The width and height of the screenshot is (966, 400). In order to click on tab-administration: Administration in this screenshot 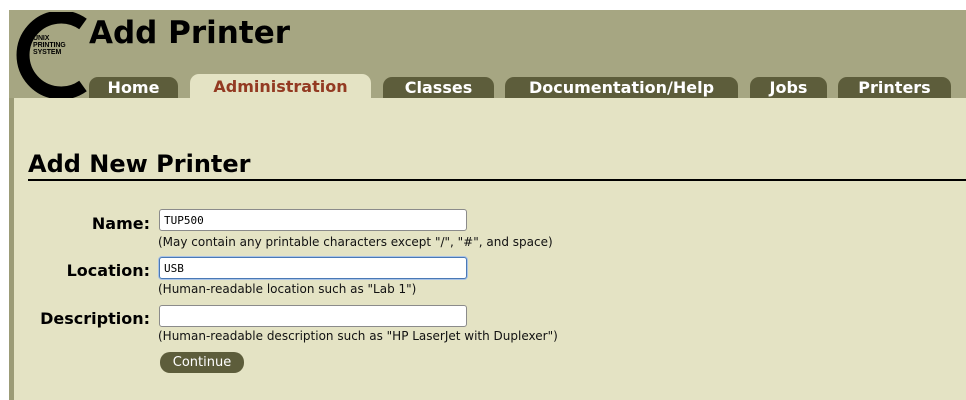, I will do `click(280, 86)`.